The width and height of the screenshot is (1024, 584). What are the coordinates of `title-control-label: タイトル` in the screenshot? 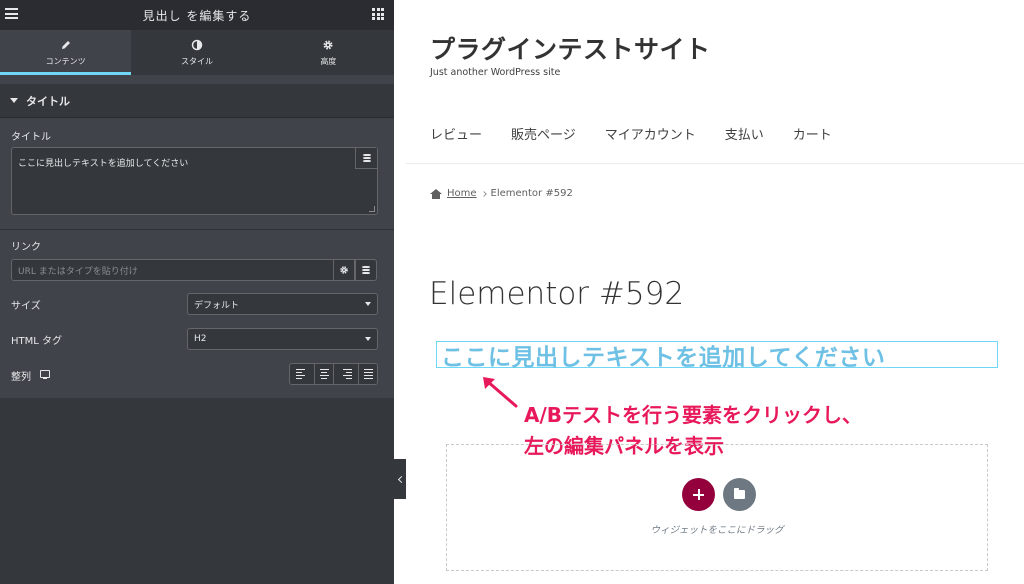 It's located at (31, 137).